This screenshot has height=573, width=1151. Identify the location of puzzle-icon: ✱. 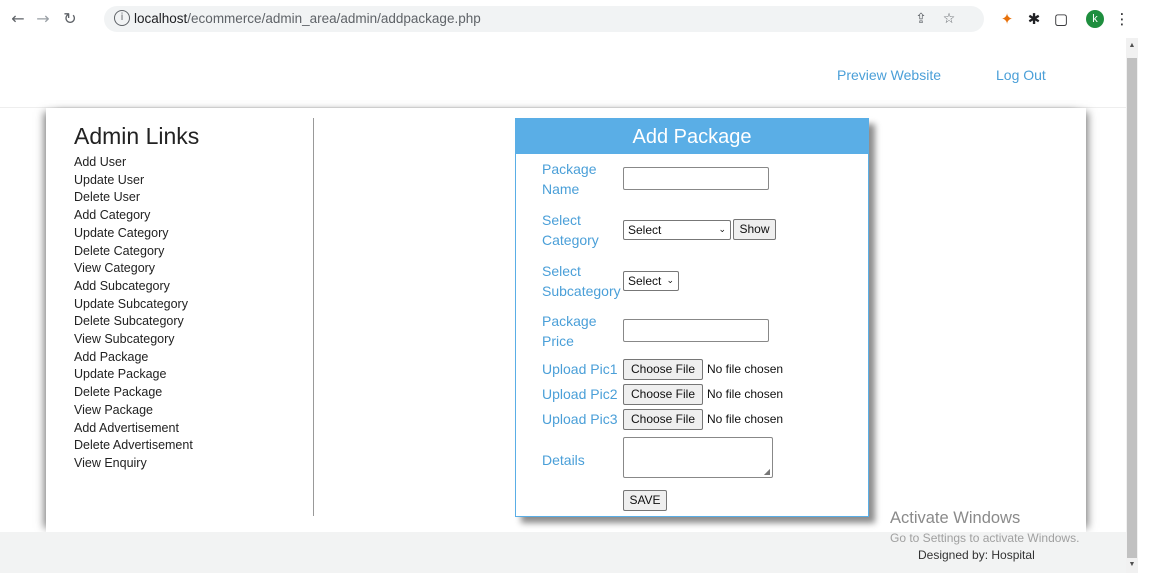
(1034, 19).